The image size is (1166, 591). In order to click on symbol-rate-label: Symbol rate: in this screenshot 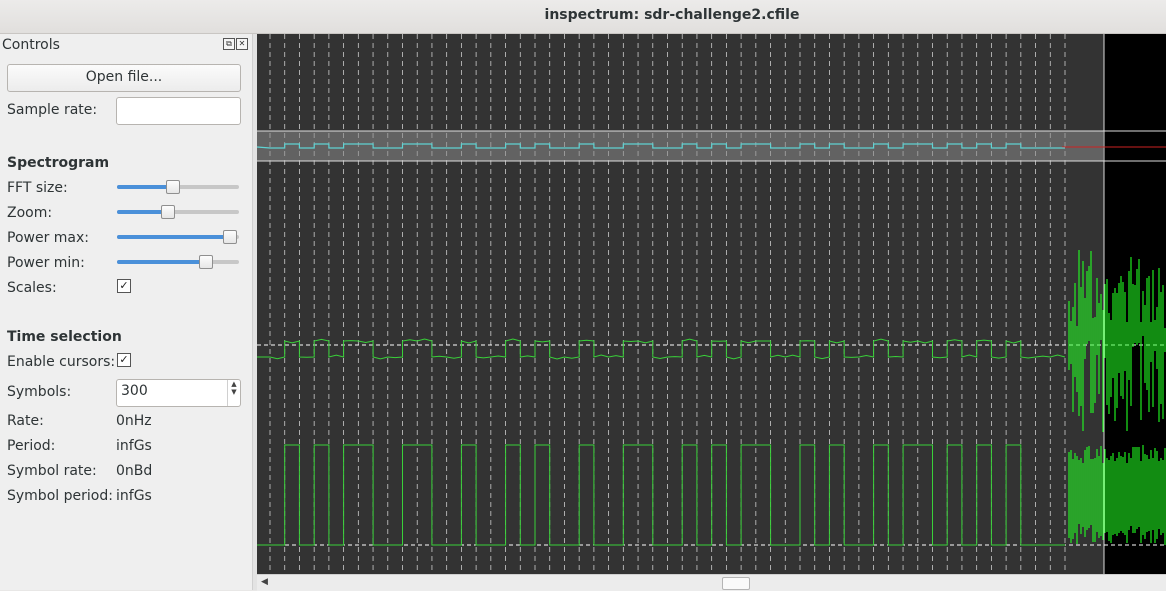, I will do `click(52, 471)`.